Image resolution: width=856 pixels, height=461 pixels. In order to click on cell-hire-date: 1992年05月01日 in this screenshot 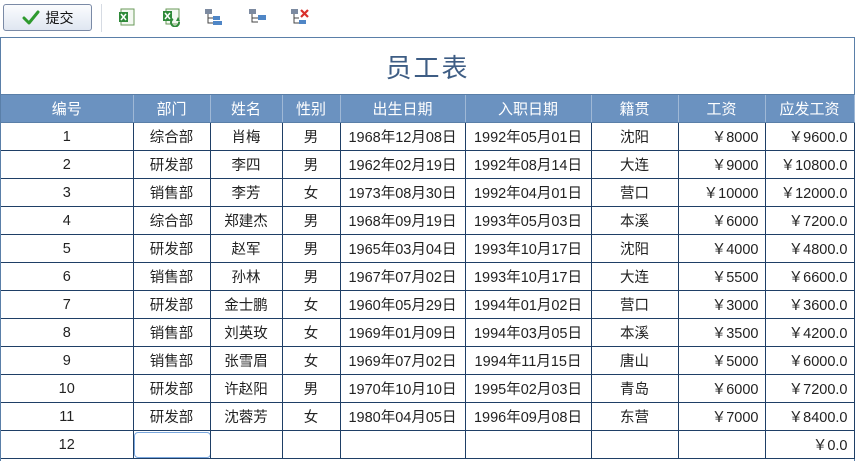, I will do `click(528, 136)`.